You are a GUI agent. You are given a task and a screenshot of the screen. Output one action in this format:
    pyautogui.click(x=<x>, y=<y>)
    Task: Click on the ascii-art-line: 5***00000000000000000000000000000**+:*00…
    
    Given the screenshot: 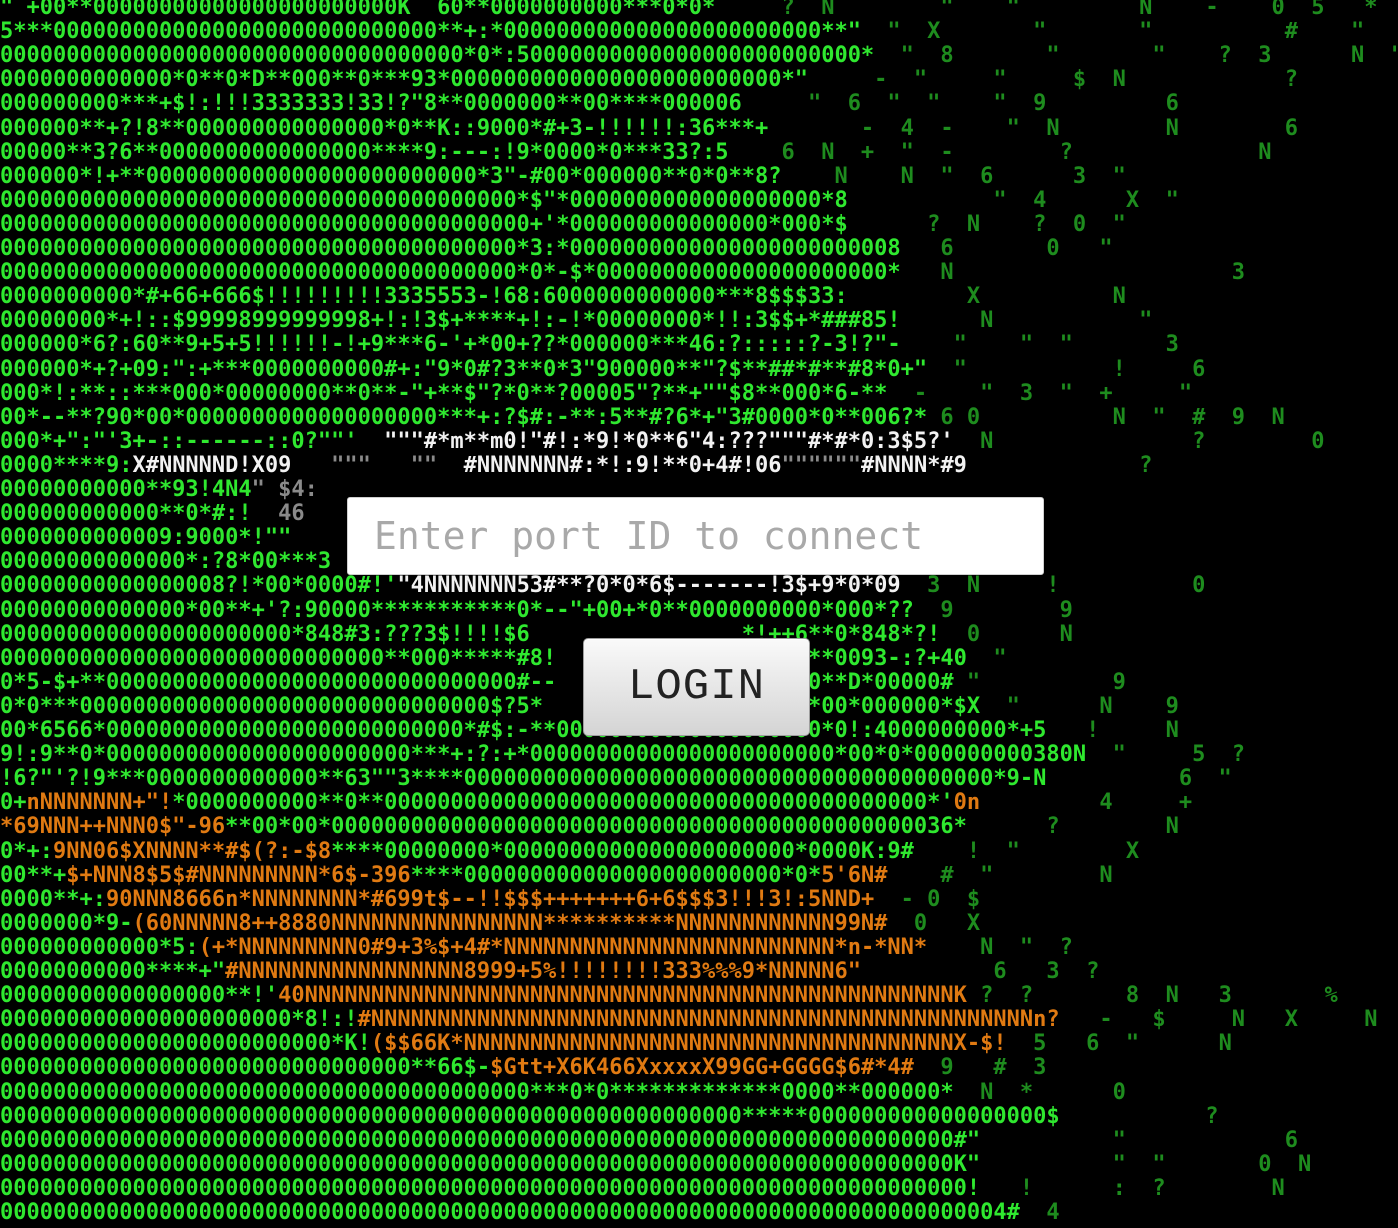 What is the action you would take?
    pyautogui.click(x=699, y=32)
    